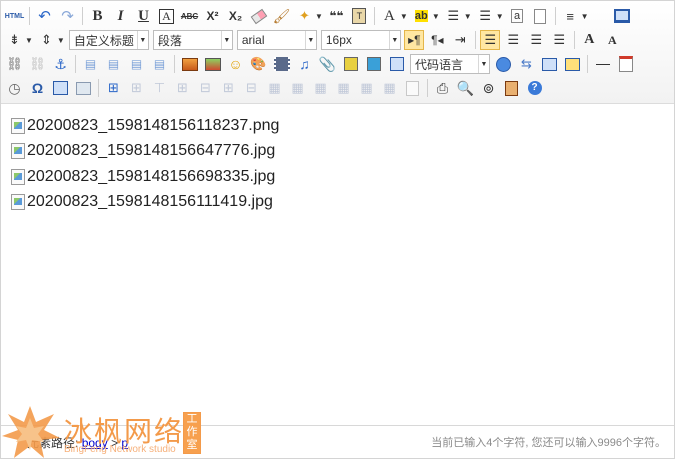 The image size is (675, 459). What do you see at coordinates (626, 64) in the screenshot?
I see `insert-date-button` at bounding box center [626, 64].